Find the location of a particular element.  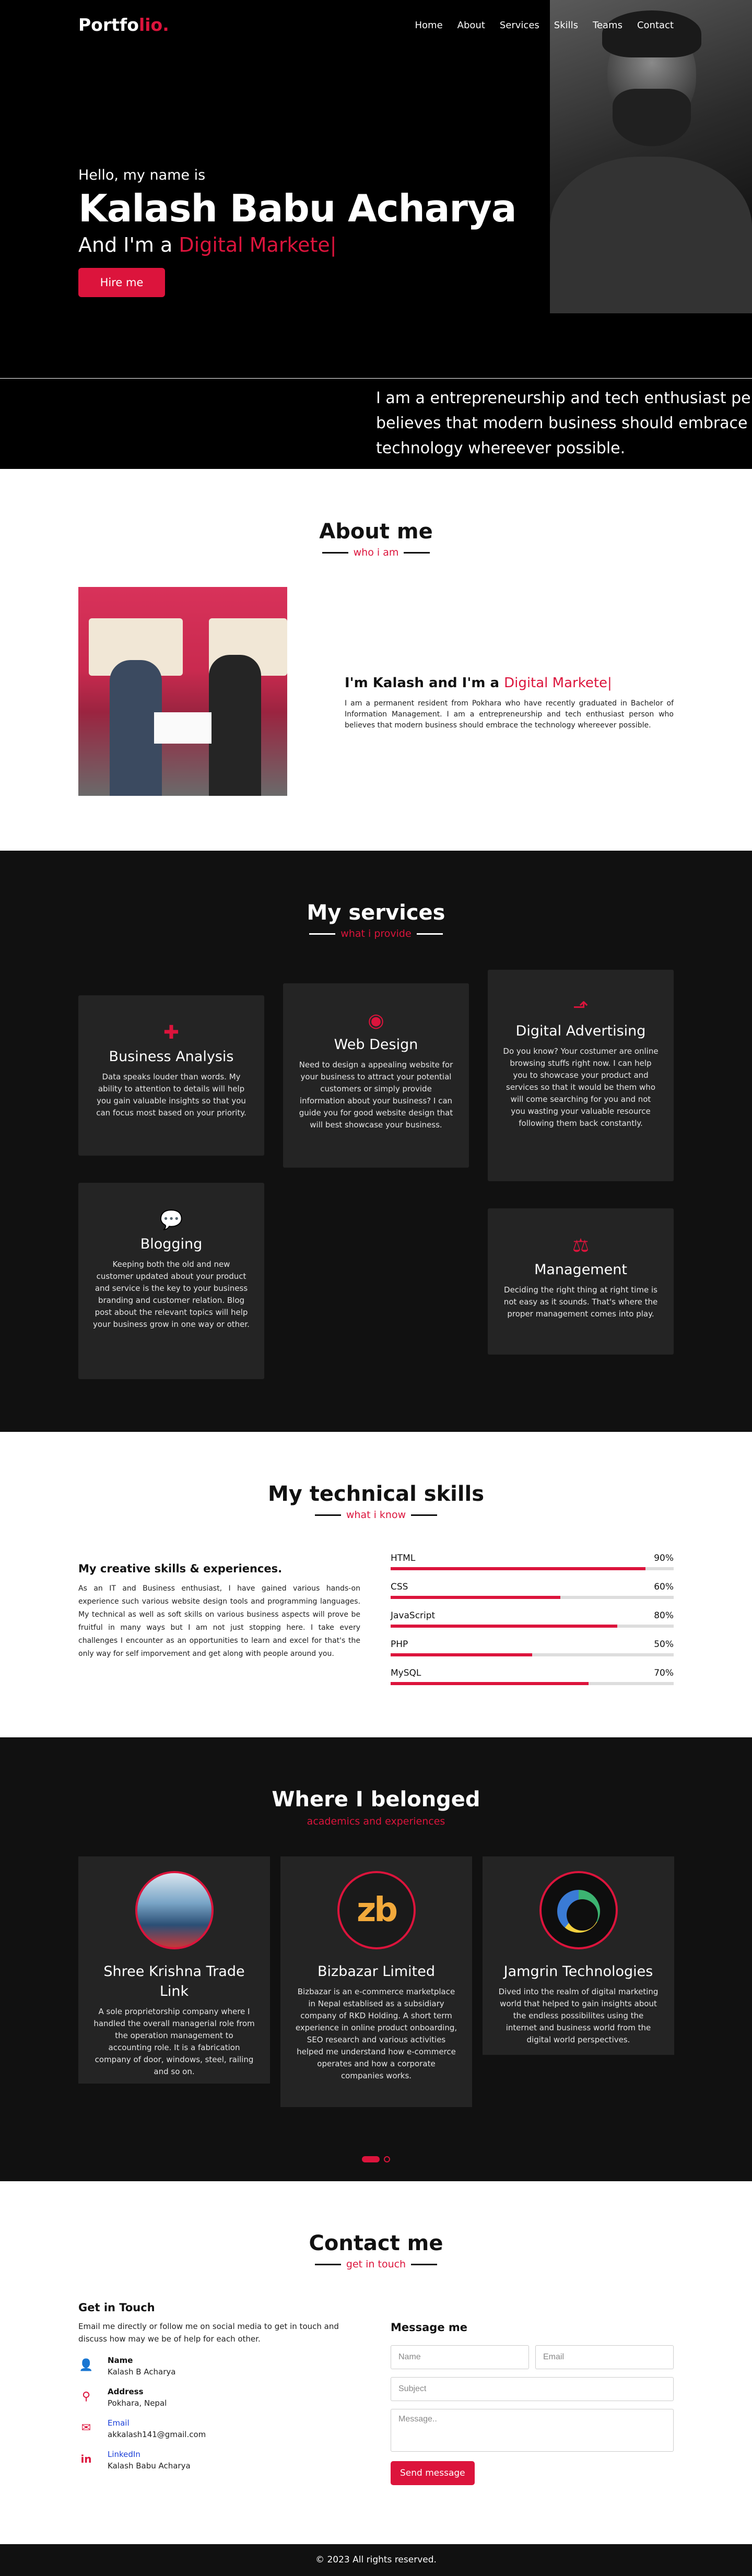

globe-icon: ◉ is located at coordinates (376, 1020).